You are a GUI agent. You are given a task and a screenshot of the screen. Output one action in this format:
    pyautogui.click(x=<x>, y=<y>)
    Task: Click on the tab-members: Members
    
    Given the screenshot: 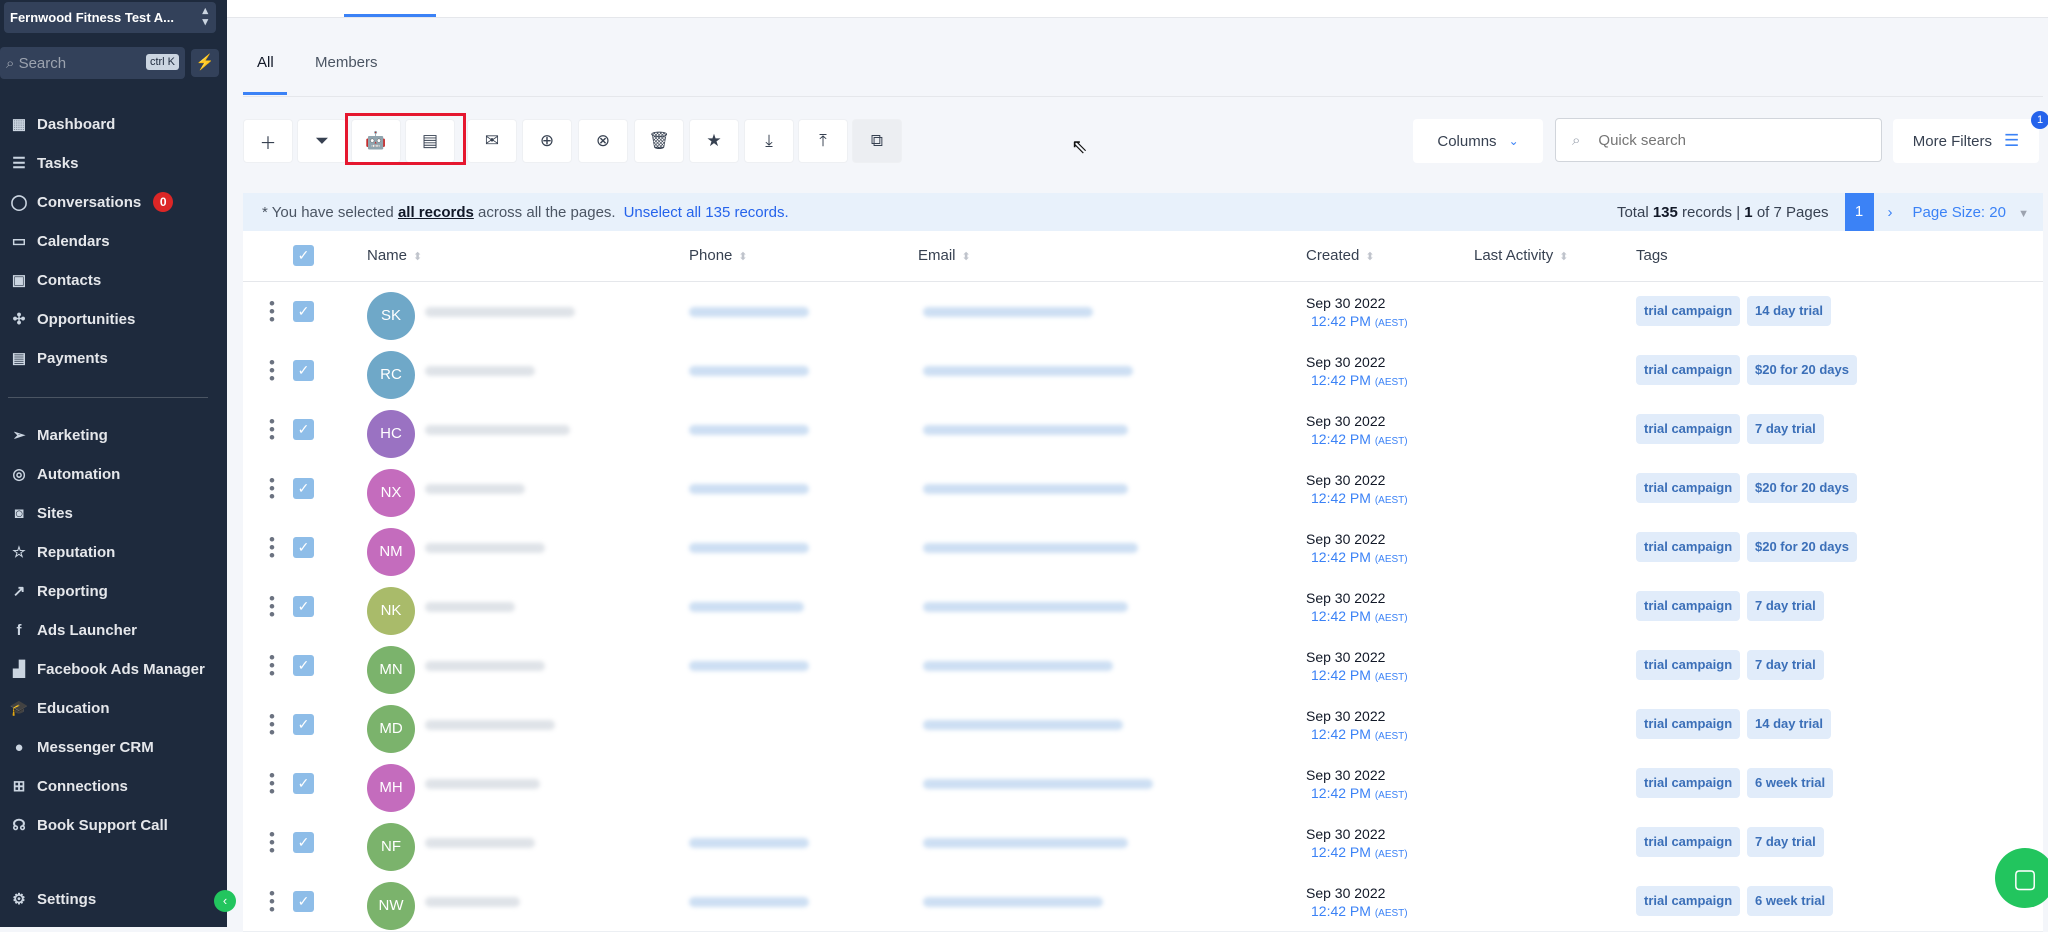 What is the action you would take?
    pyautogui.click(x=346, y=62)
    